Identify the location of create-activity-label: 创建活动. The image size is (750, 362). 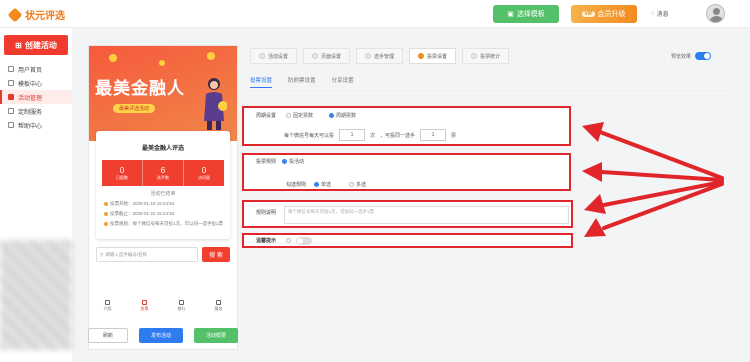
(40, 45).